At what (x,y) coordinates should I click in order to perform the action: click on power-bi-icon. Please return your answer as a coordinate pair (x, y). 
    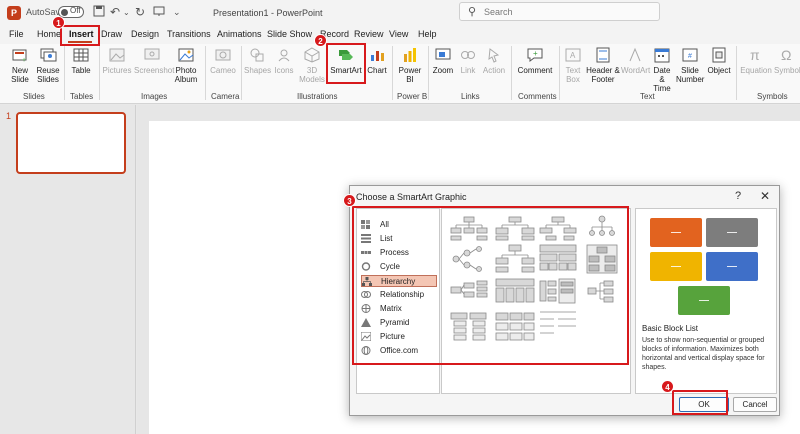
    Looking at the image, I should click on (410, 55).